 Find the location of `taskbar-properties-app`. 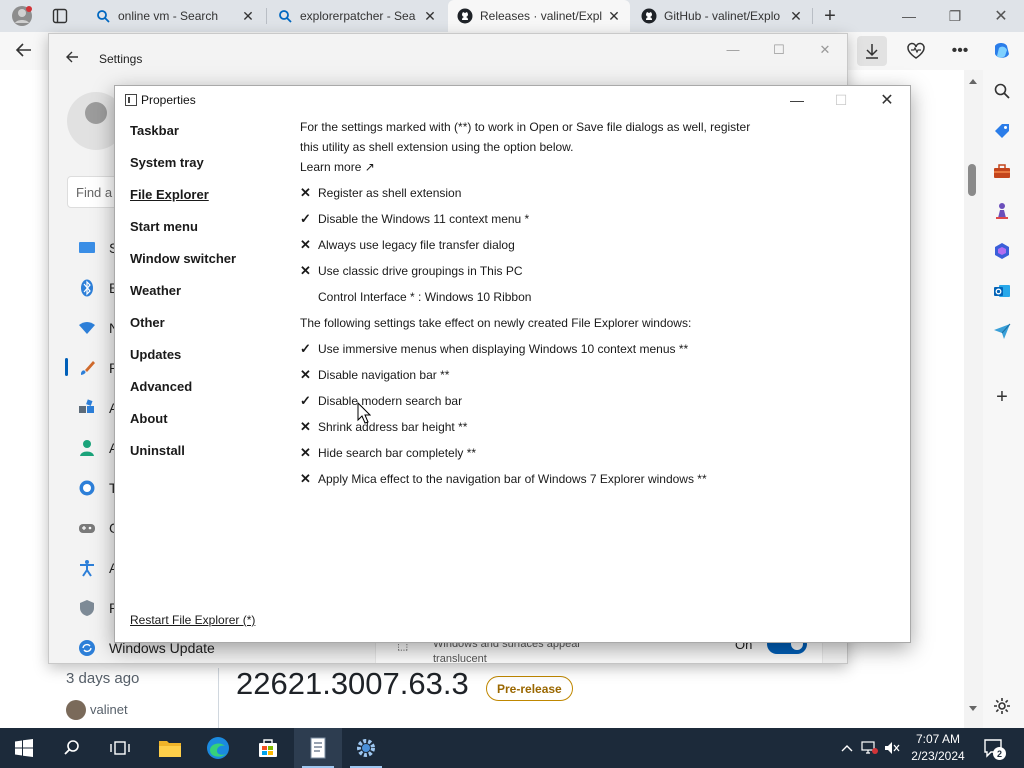

taskbar-properties-app is located at coordinates (318, 748).